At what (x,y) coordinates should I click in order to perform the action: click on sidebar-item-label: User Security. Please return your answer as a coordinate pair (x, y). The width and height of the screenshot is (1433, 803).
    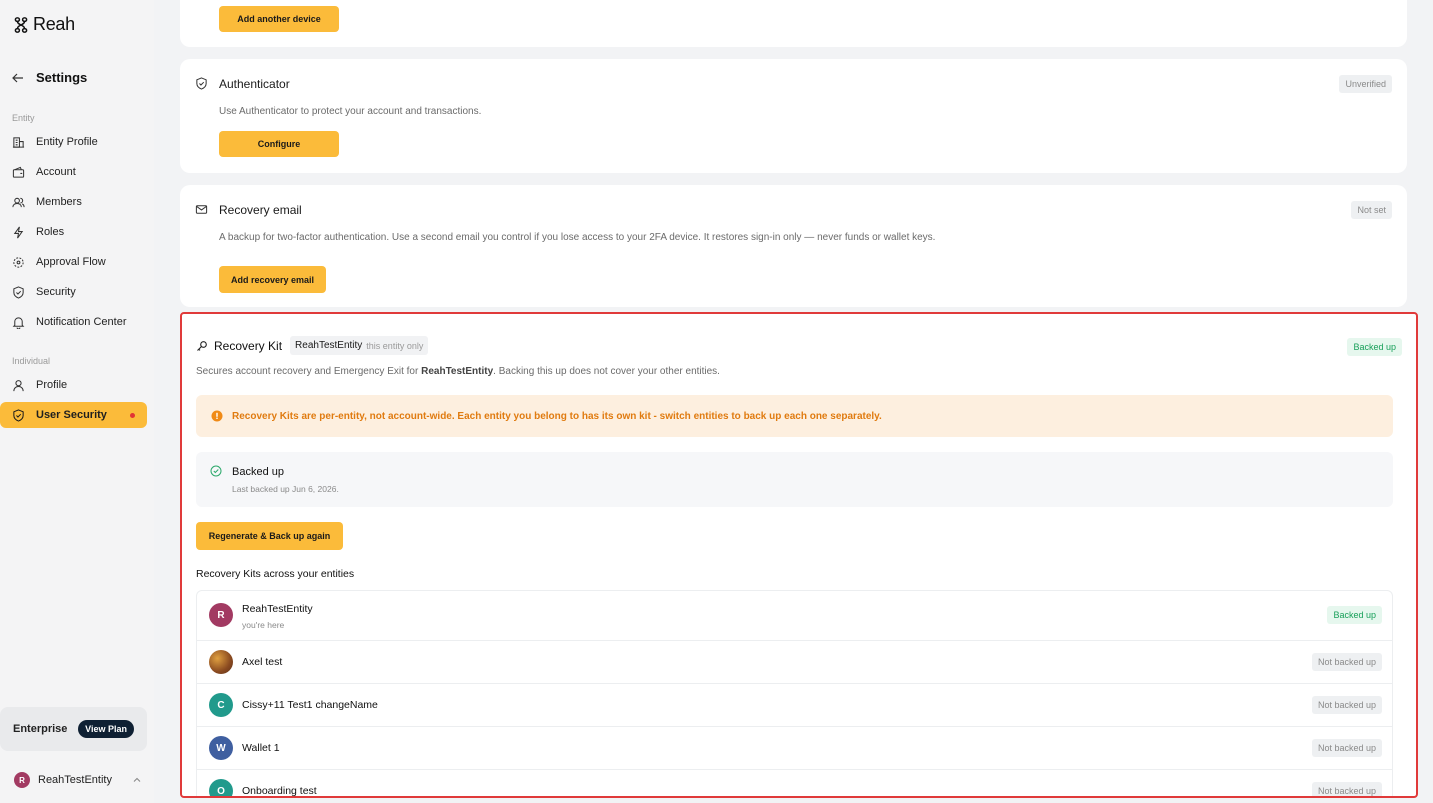
    Looking at the image, I should click on (71, 415).